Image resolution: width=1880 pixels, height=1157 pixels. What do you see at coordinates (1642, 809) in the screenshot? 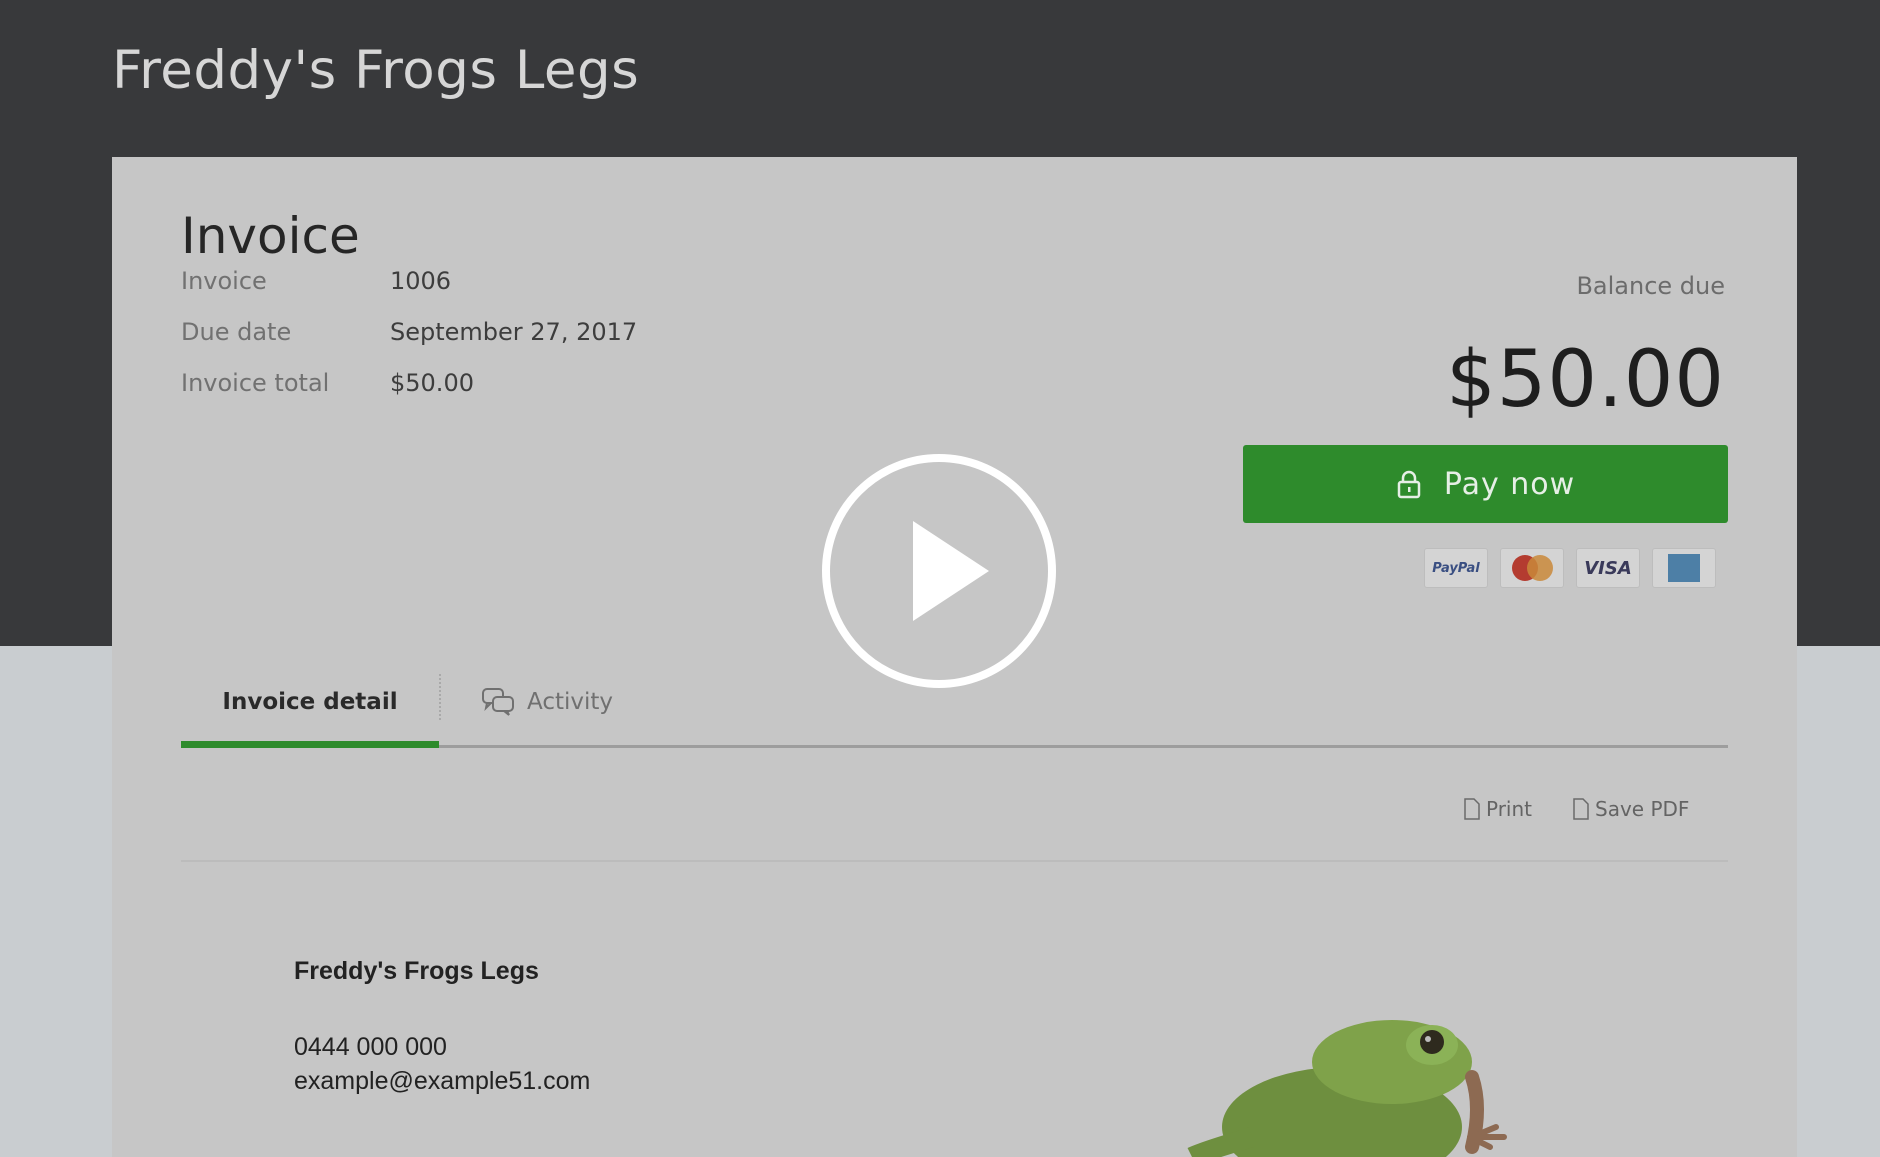
I see `save-pdf-label: Save PDF` at bounding box center [1642, 809].